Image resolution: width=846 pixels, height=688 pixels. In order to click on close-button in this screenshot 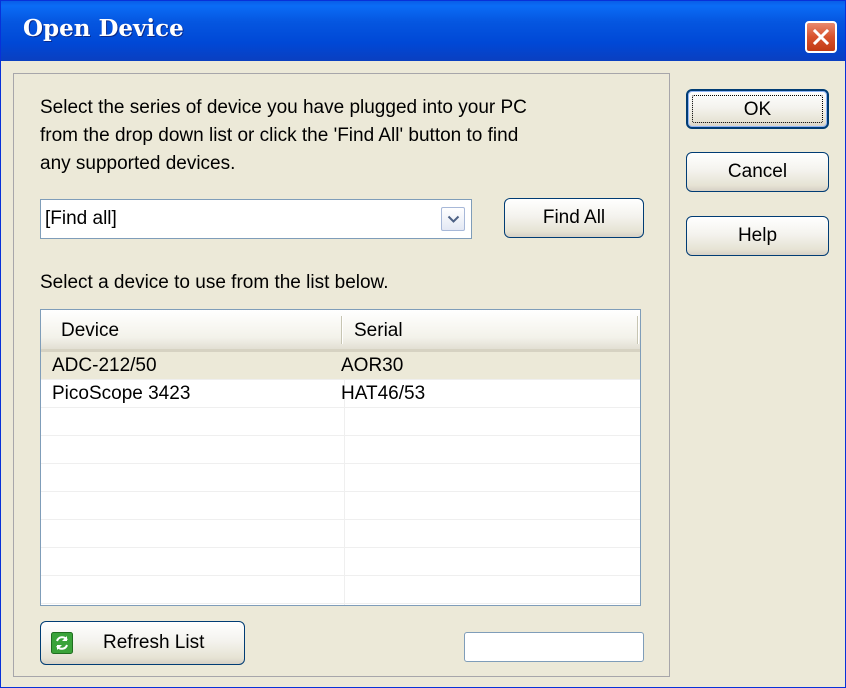, I will do `click(821, 37)`.